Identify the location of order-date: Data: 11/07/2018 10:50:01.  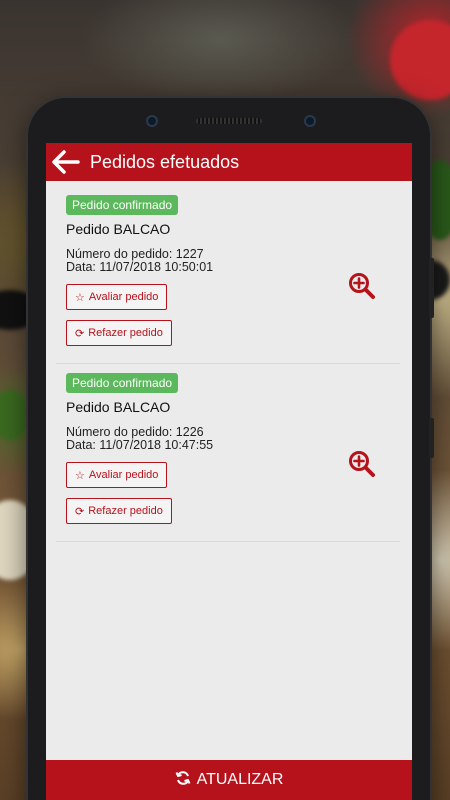
(140, 267).